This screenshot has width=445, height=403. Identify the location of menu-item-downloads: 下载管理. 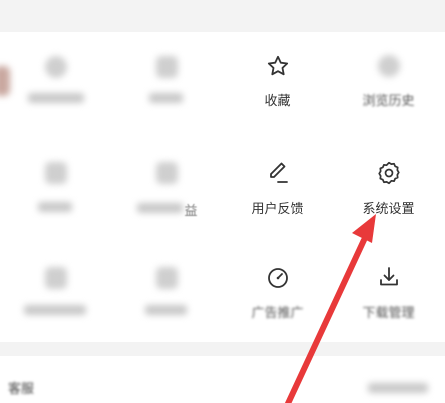
(388, 296).